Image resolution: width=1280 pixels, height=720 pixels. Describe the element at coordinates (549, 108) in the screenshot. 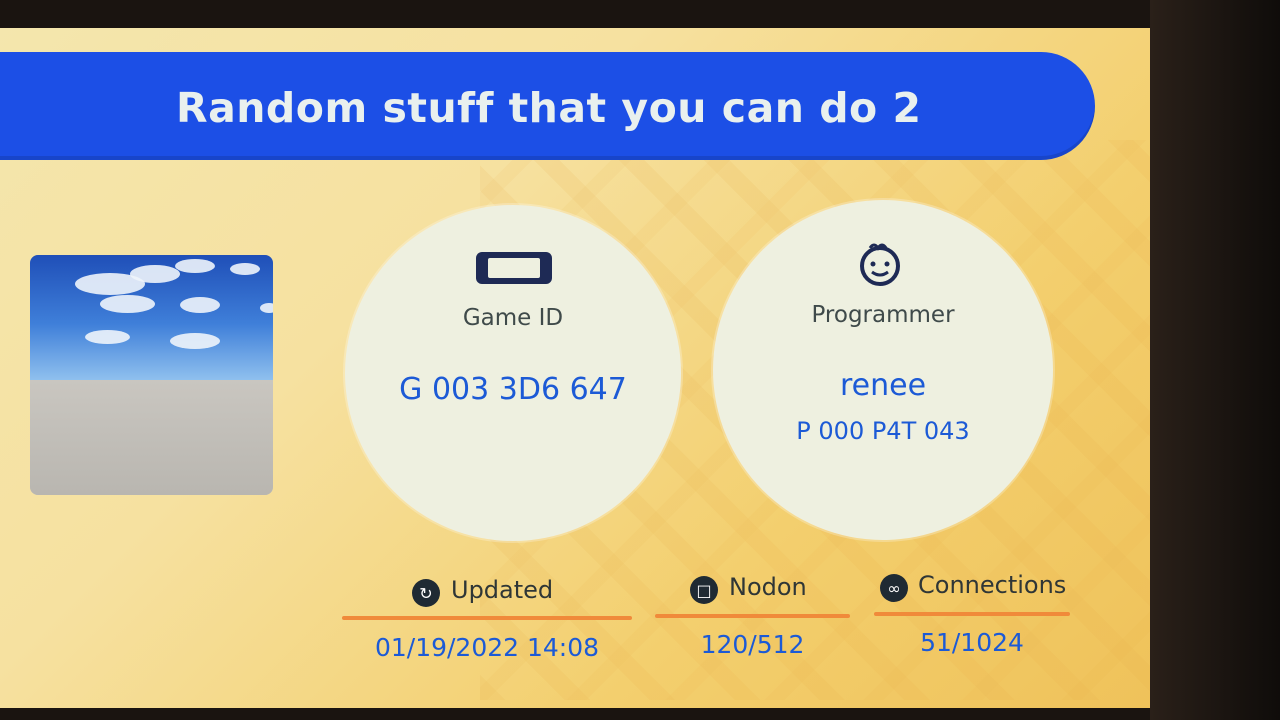

I see `game-title: Random stuff that you can do 2` at that location.